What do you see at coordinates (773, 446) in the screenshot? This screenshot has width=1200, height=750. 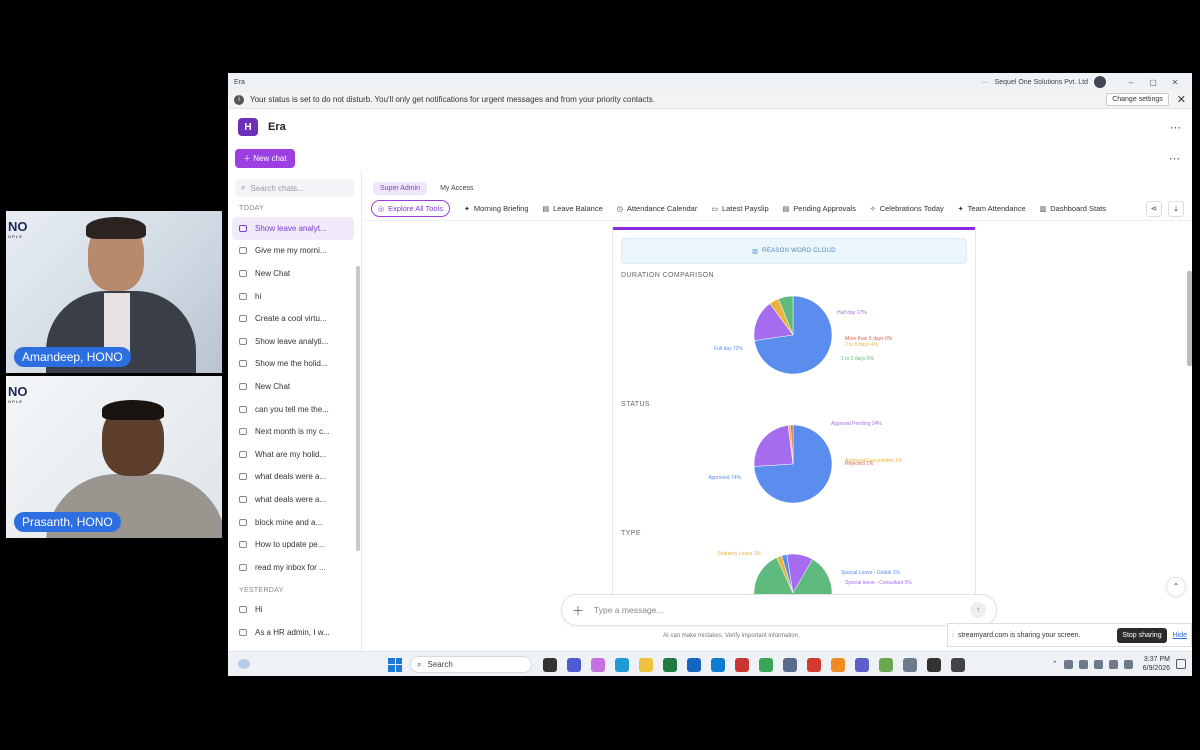 I see `pie-slice-approval-pending` at bounding box center [773, 446].